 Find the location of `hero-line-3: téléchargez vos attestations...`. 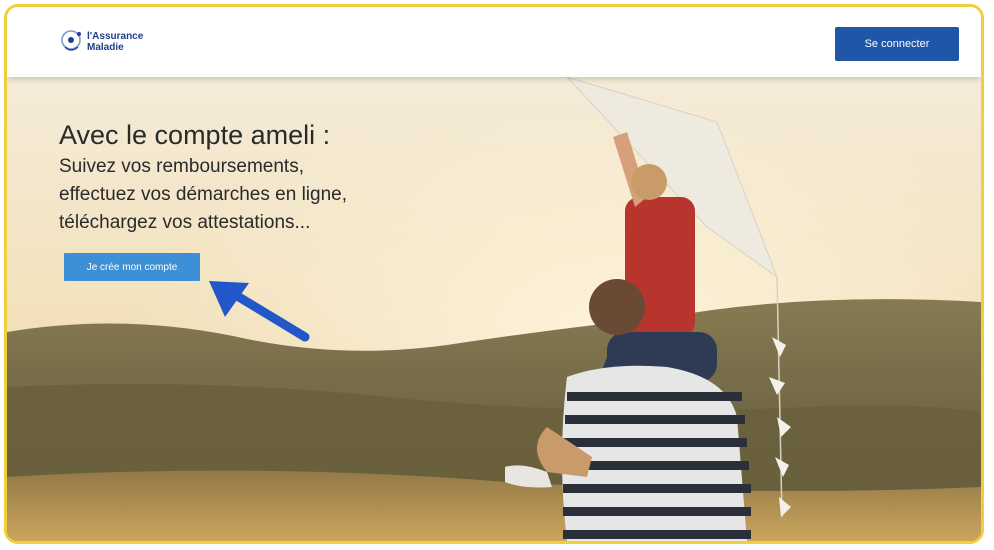

hero-line-3: téléchargez vos attestations... is located at coordinates (185, 222).